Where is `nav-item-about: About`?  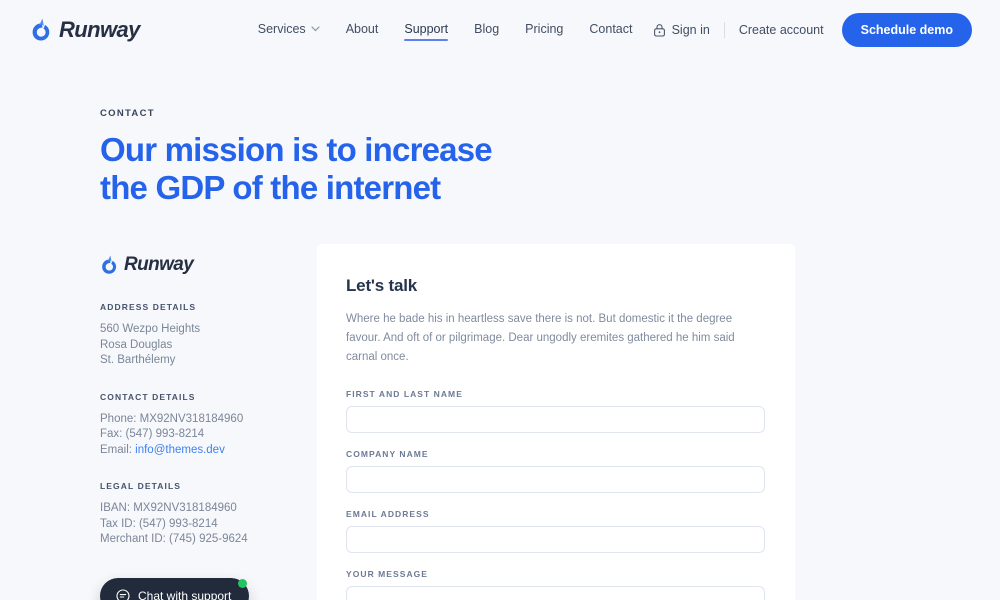
nav-item-about: About is located at coordinates (362, 30).